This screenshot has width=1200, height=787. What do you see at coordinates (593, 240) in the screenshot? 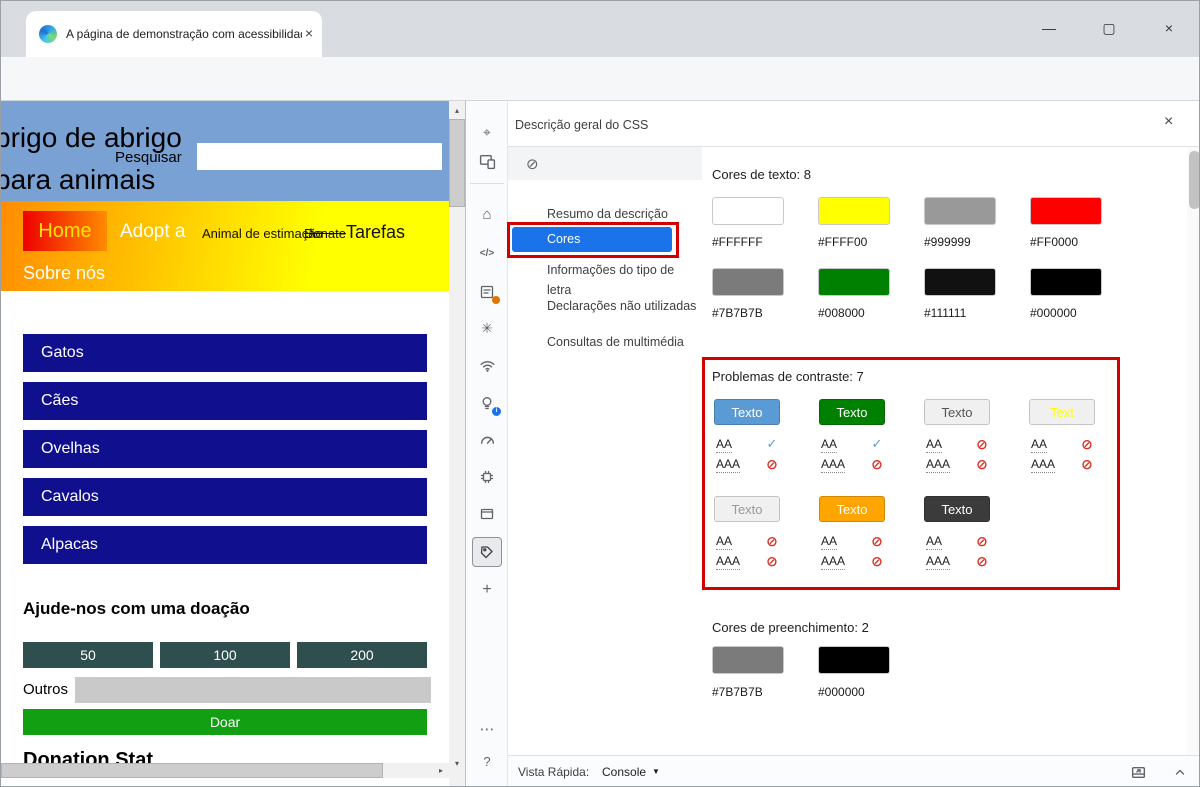
I see `annotation-highlight-colors` at bounding box center [593, 240].